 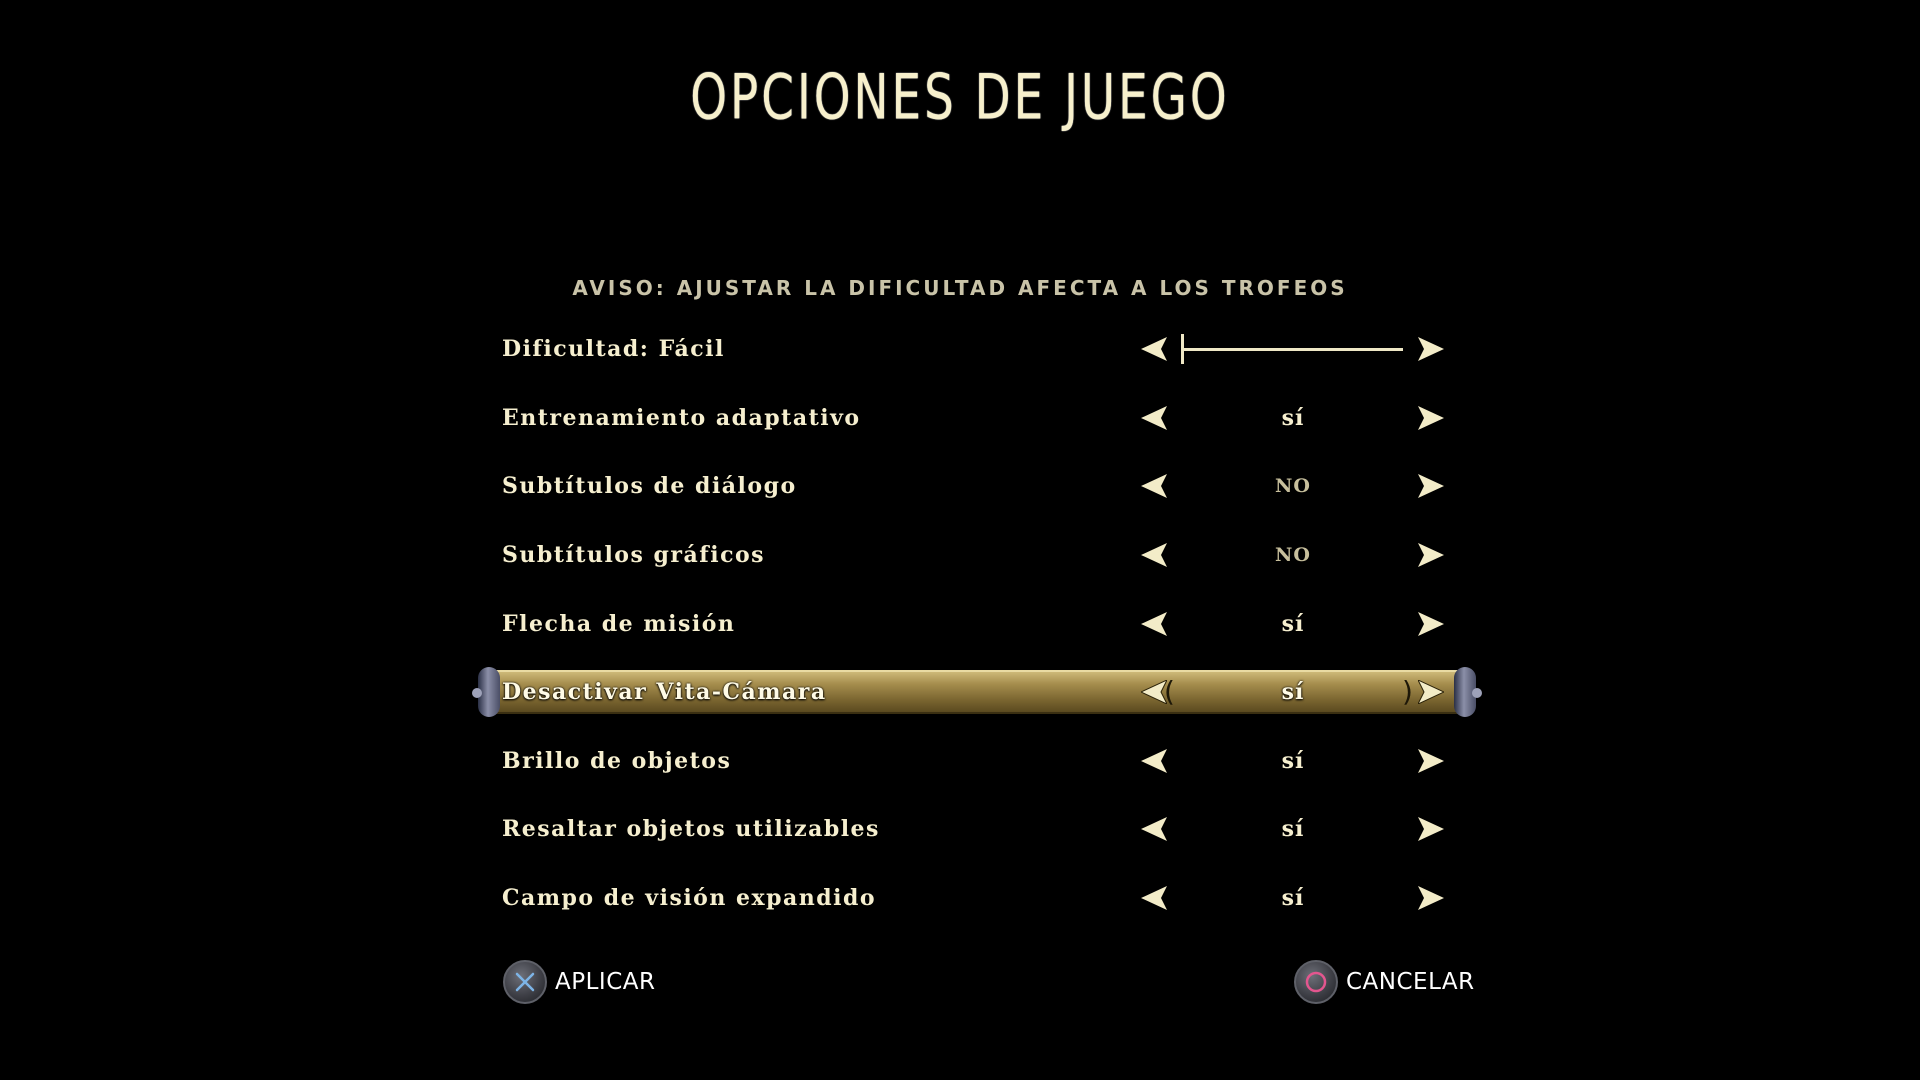 What do you see at coordinates (664, 692) in the screenshot?
I see `option-label: Desactivar Vita-Cámara` at bounding box center [664, 692].